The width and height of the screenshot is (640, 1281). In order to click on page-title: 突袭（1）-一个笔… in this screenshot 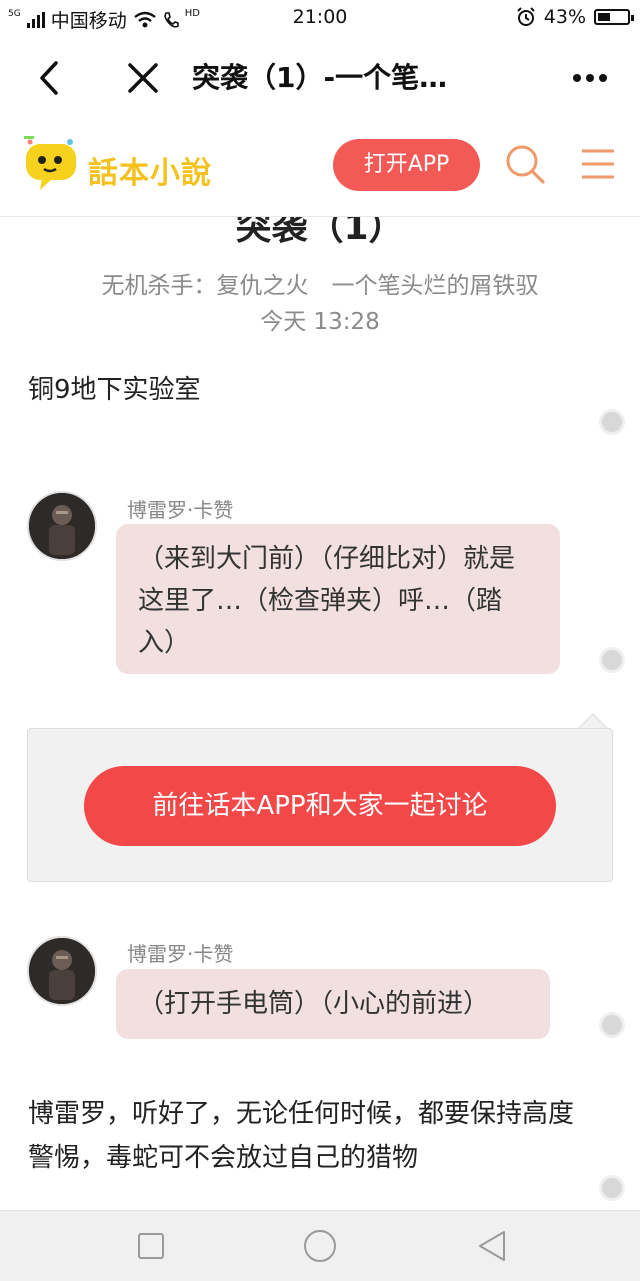, I will do `click(320, 77)`.